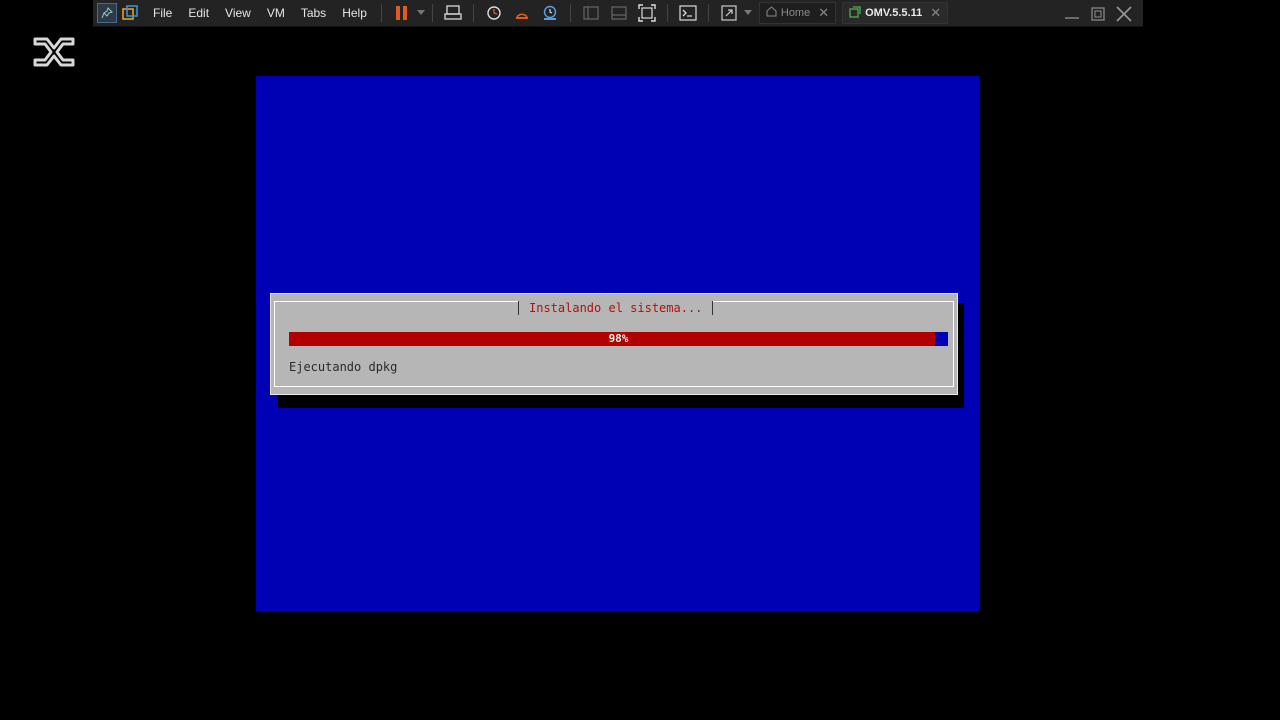 Image resolution: width=1280 pixels, height=720 pixels. Describe the element at coordinates (354, 13) in the screenshot. I see `menu-help: Help` at that location.